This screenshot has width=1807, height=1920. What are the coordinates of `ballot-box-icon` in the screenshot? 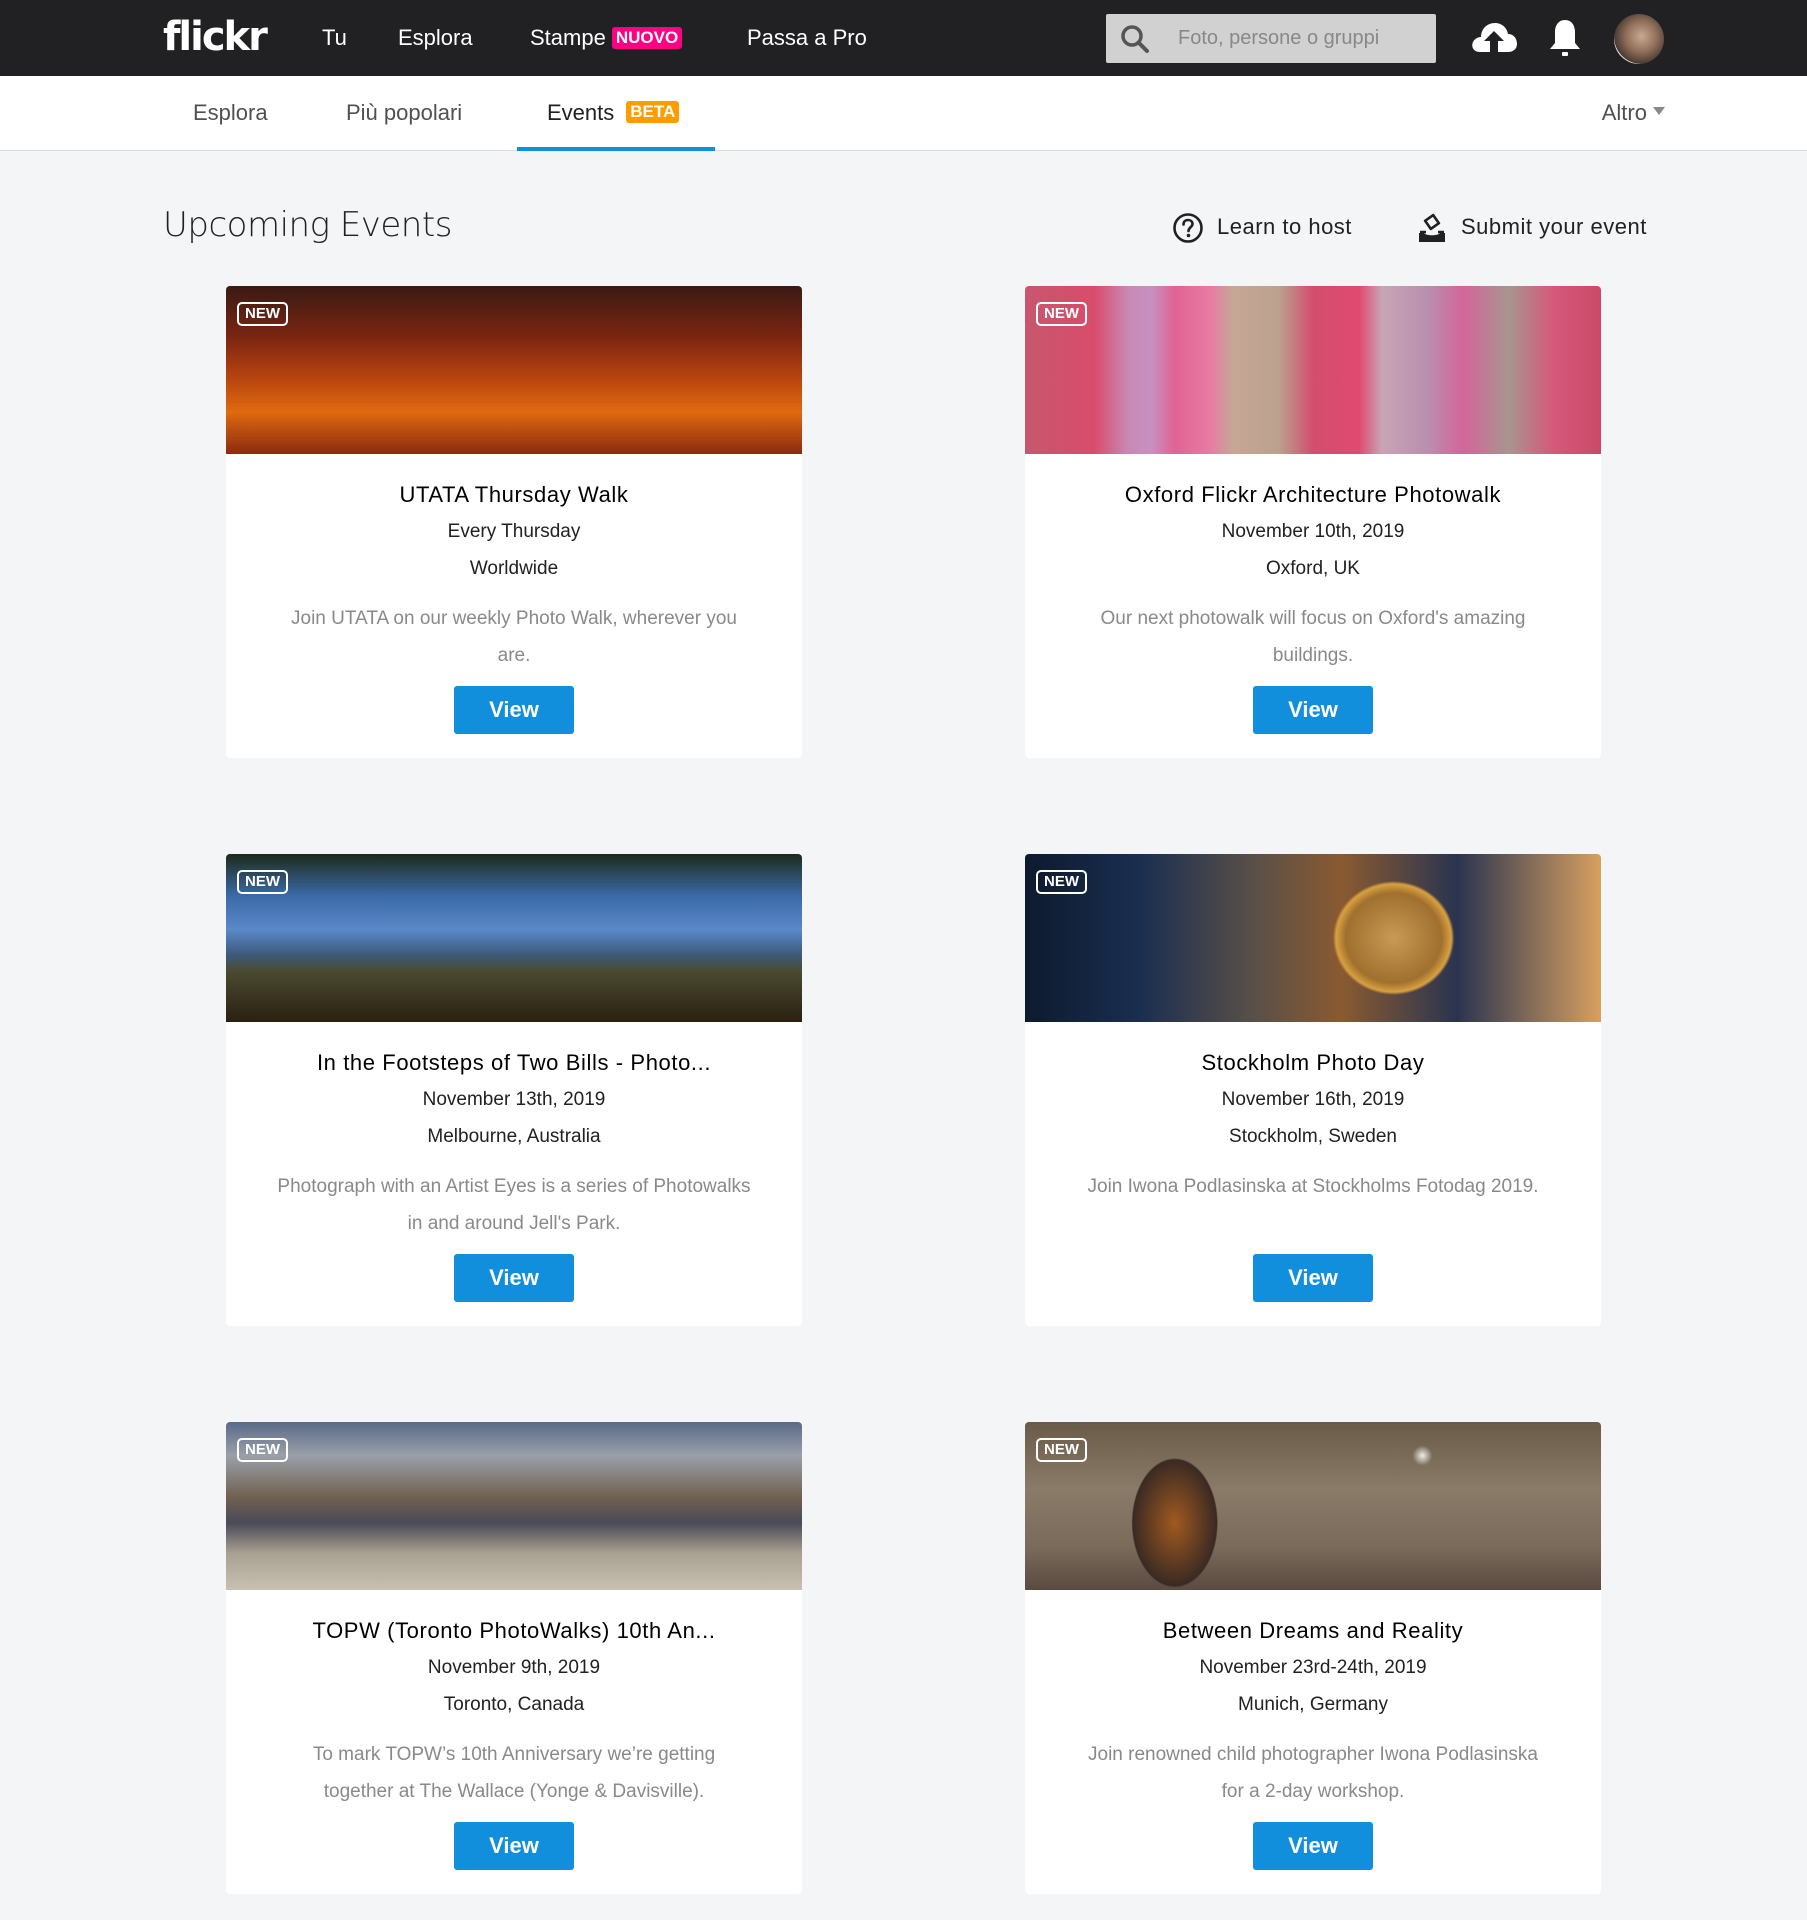 It's located at (1432, 227).